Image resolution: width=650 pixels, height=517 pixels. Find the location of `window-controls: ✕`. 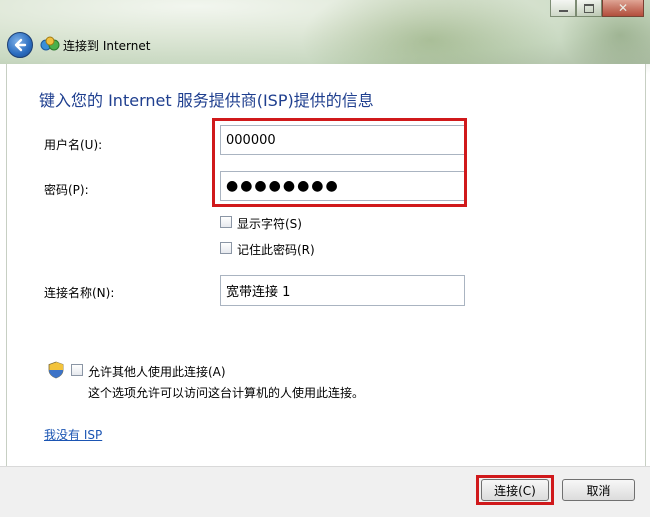

window-controls: ✕ is located at coordinates (597, 8).